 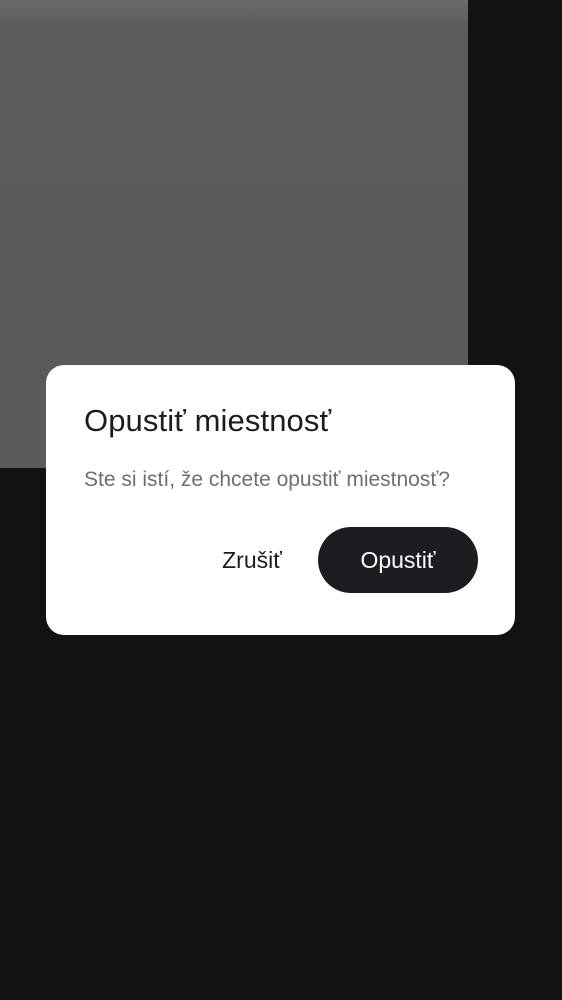 I want to click on leave-button: Opustiť, so click(x=398, y=560).